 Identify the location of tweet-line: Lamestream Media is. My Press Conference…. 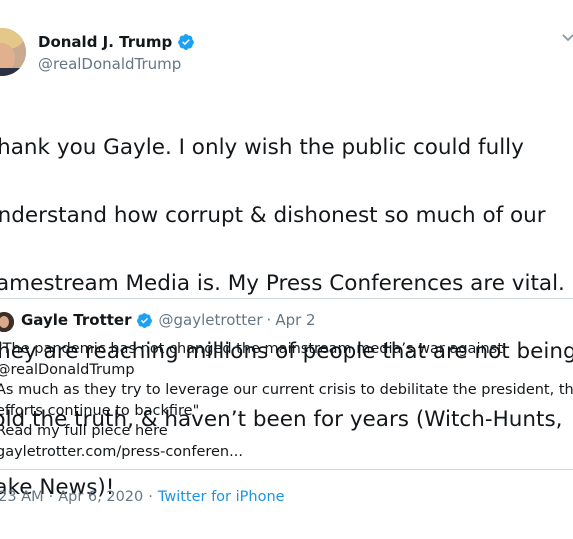
(282, 283).